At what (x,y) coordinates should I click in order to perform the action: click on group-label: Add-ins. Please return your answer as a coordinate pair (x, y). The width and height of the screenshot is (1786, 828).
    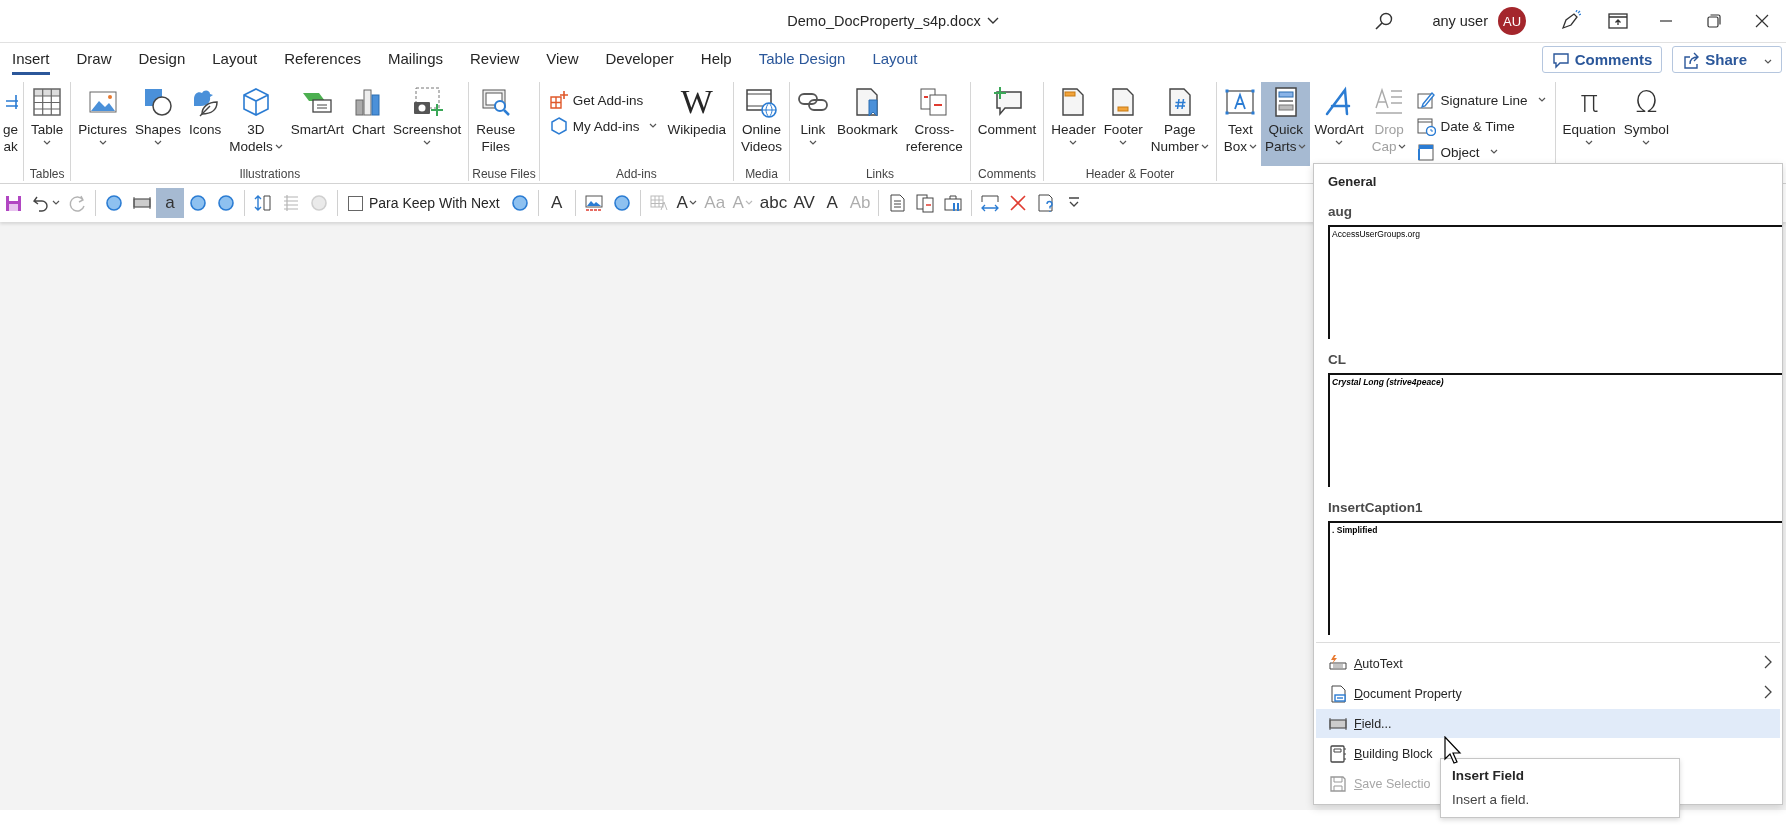
    Looking at the image, I should click on (636, 174).